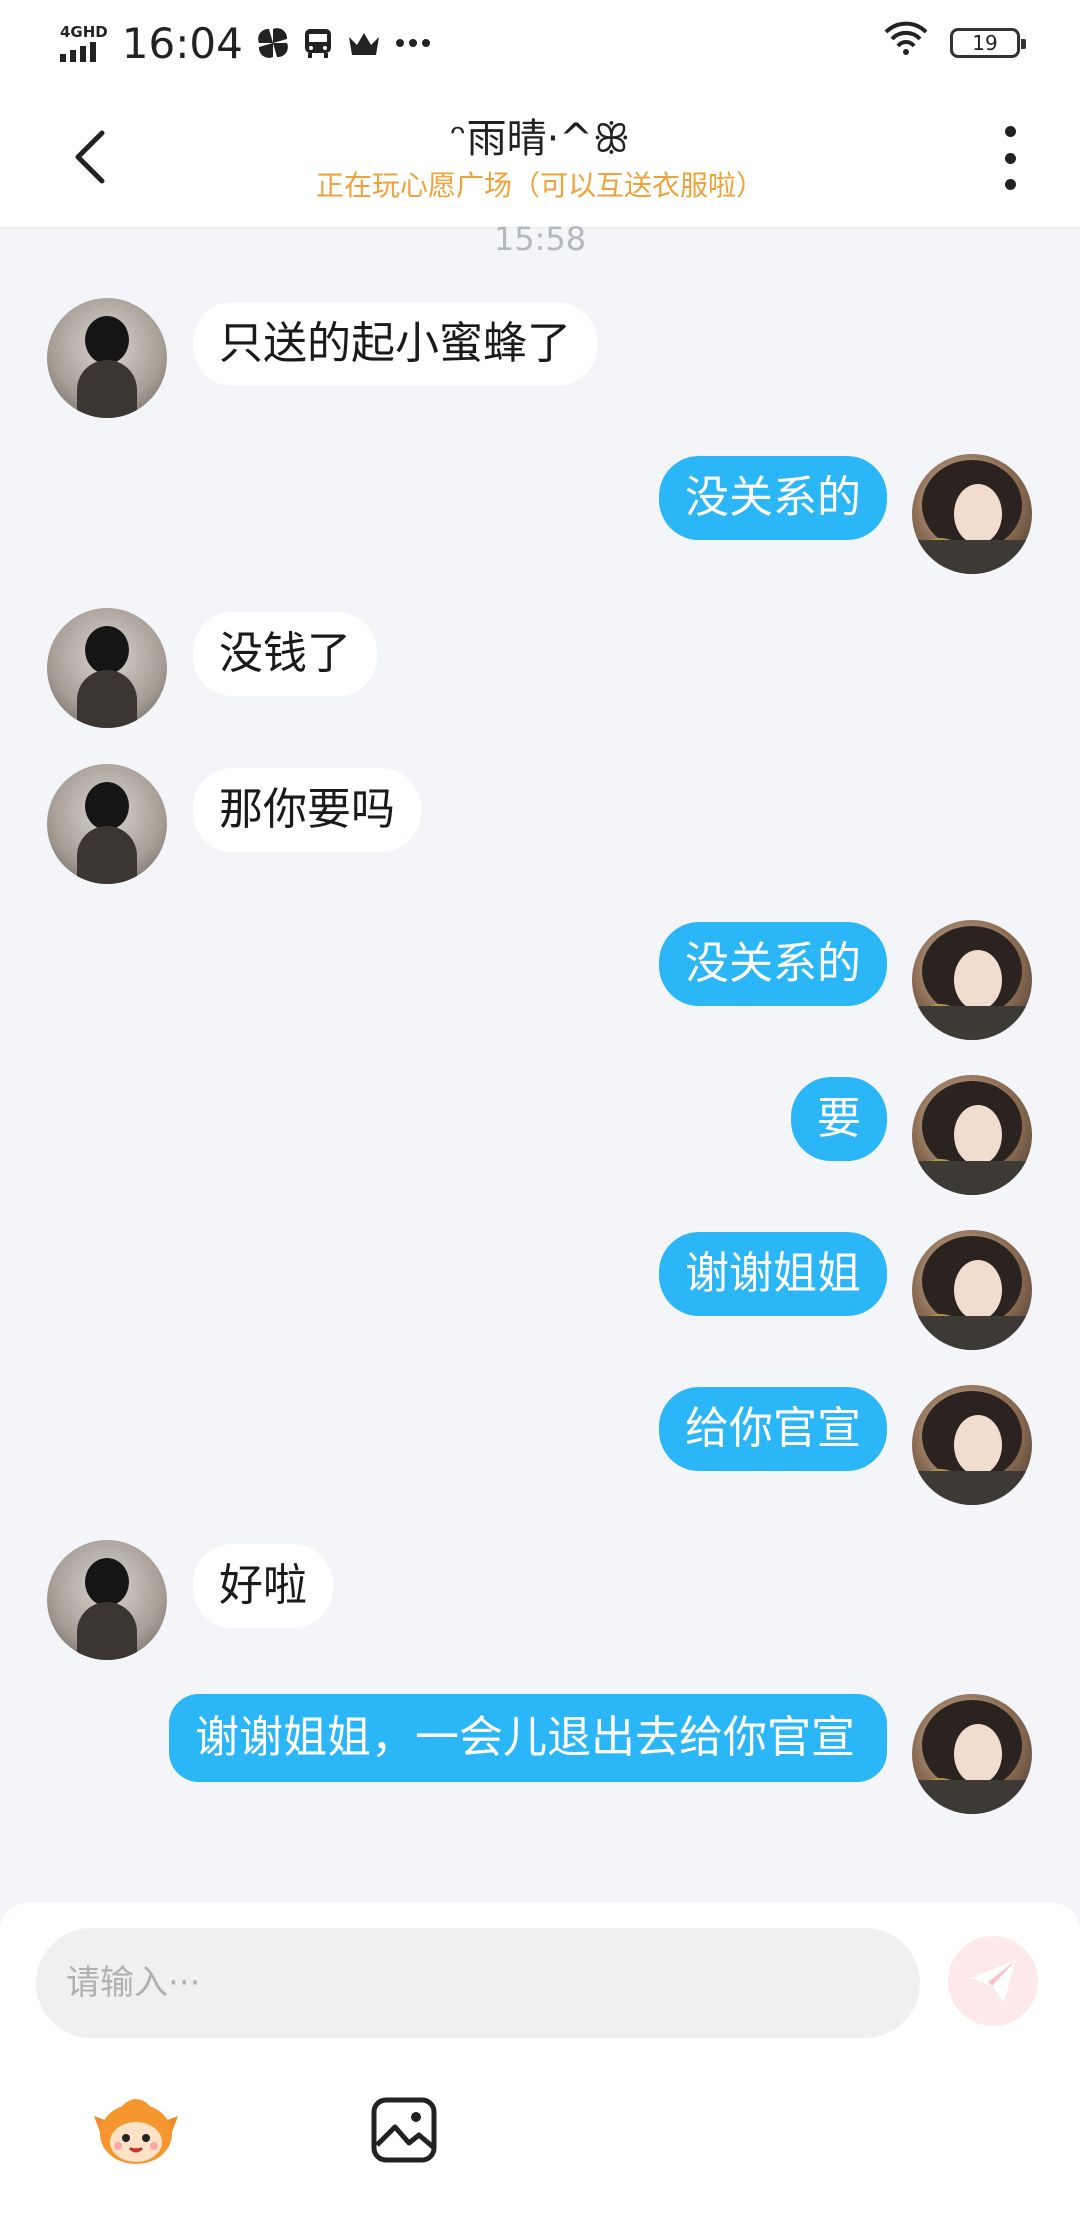  I want to click on send-icon, so click(993, 1981).